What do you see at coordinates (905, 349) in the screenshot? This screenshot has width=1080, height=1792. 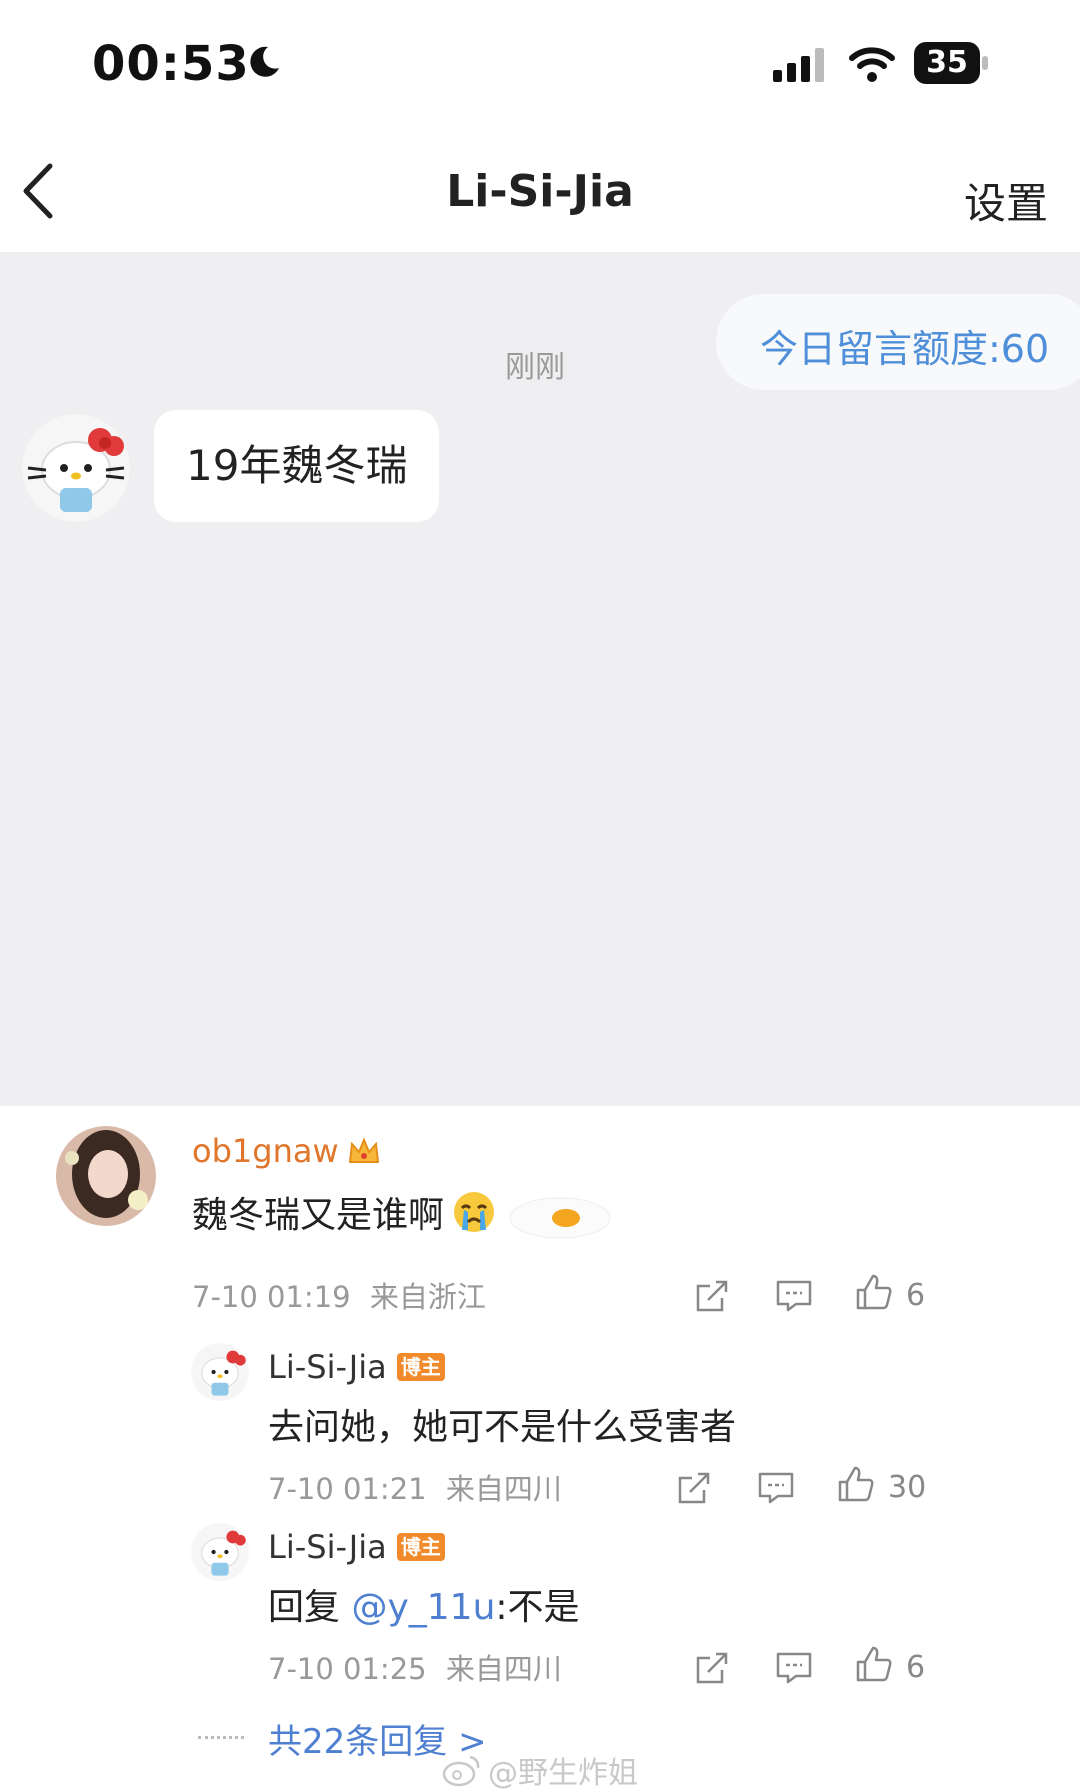 I see `quota-label: 今日留言额度:60` at bounding box center [905, 349].